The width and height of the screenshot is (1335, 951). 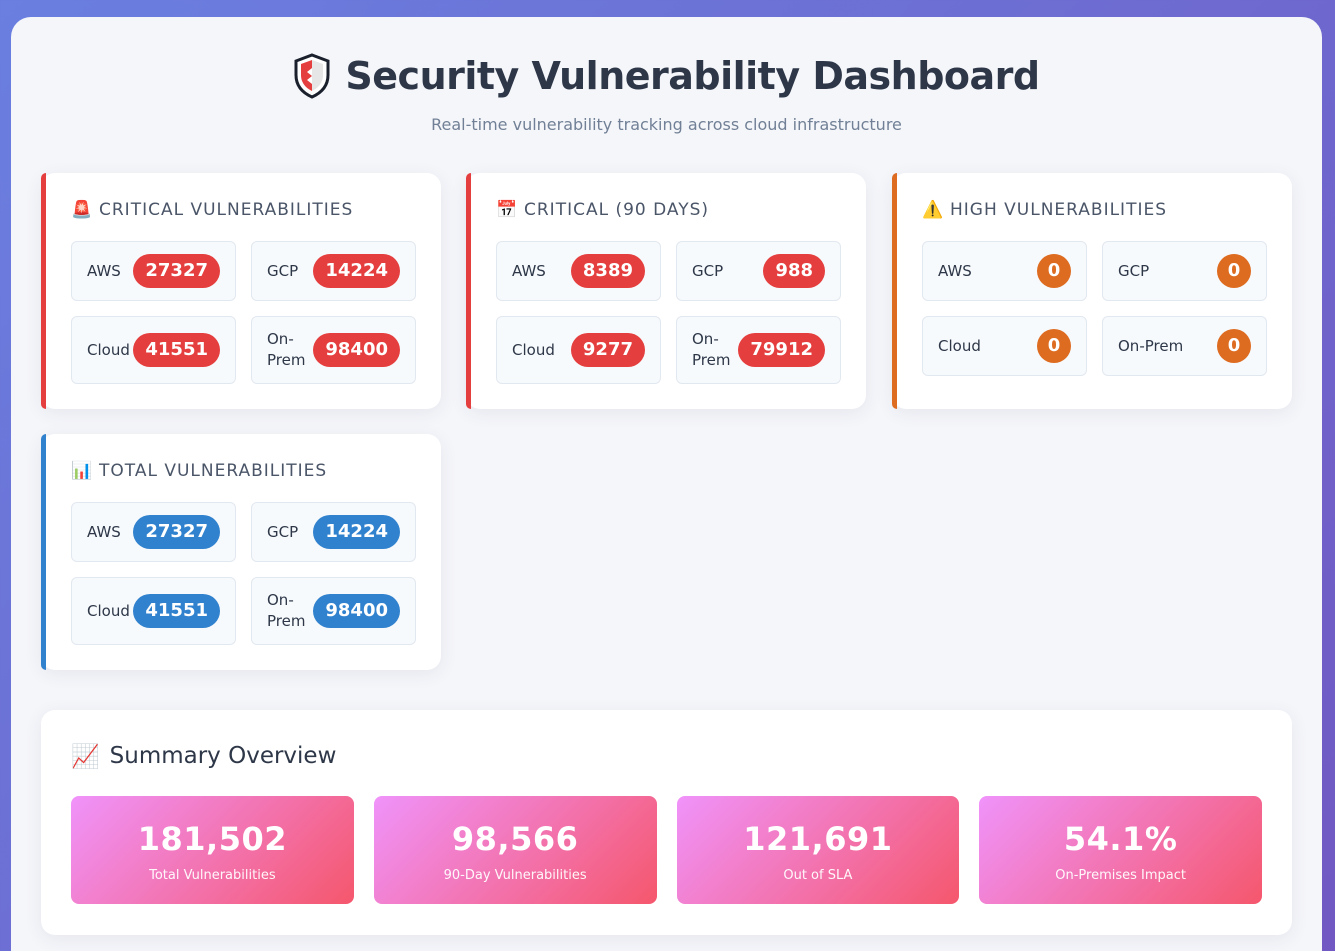 I want to click on stat-90-day-vulnerabilities: 98,566 90-Day Vulnerabilities, so click(x=515, y=850).